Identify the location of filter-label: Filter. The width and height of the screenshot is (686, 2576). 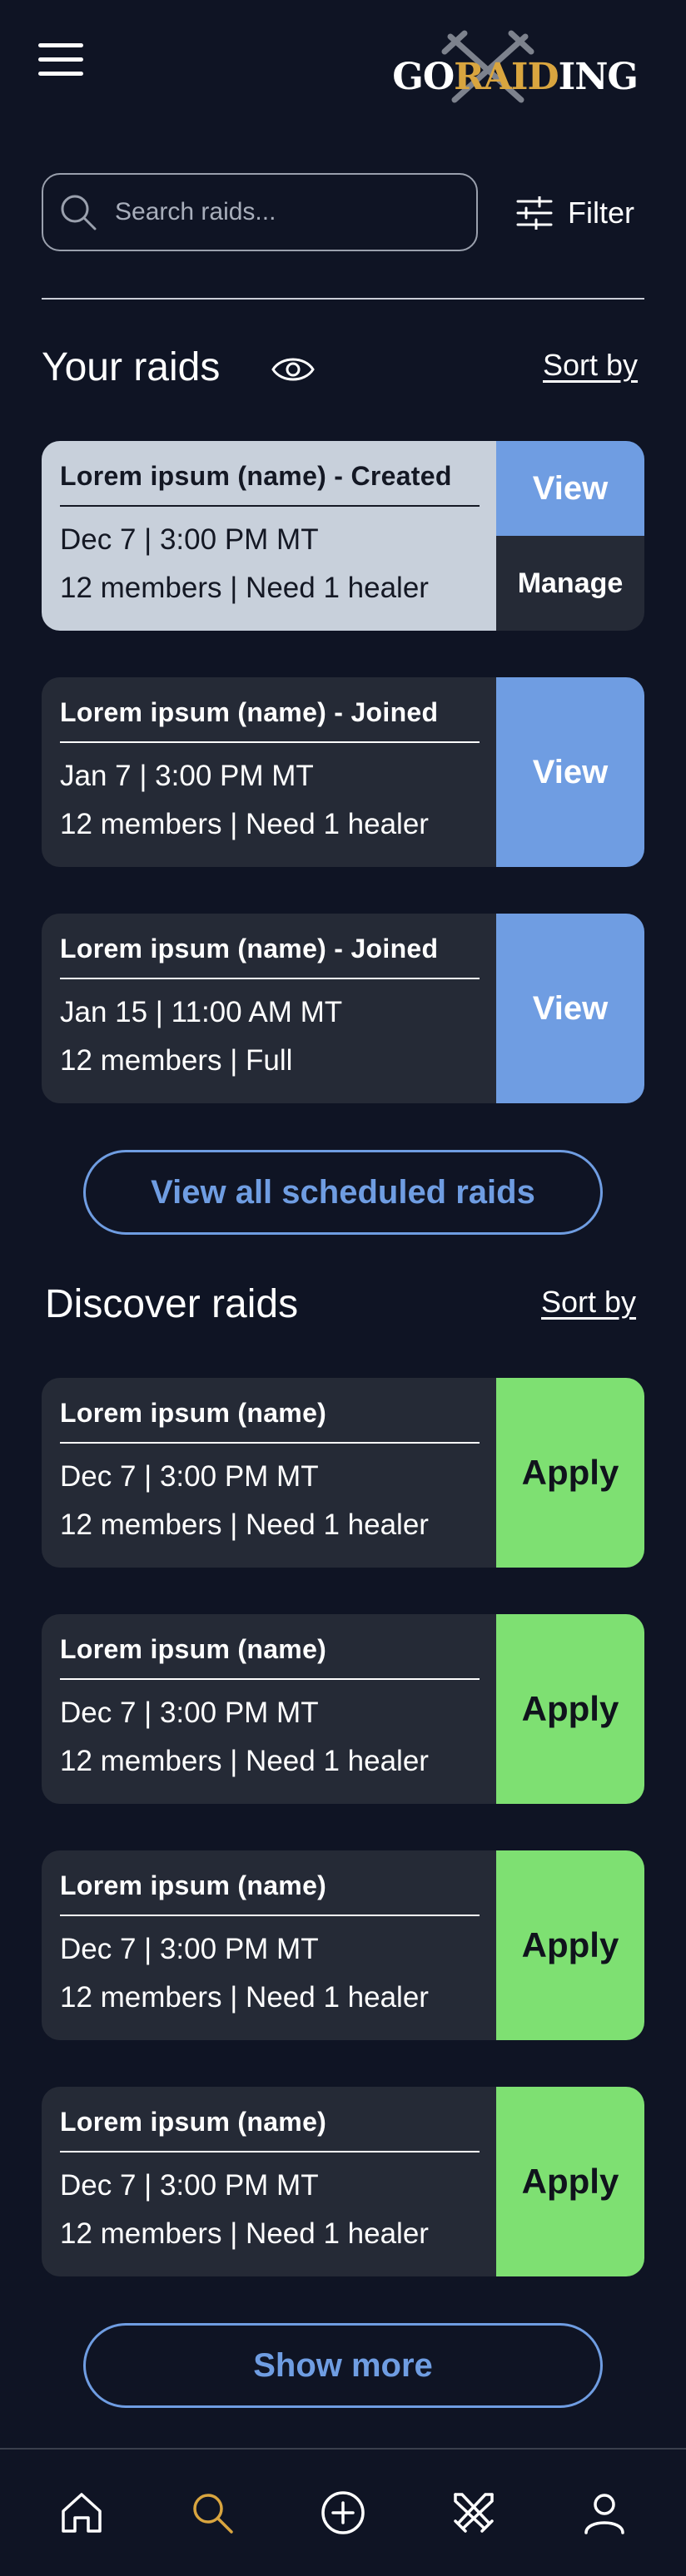
(601, 213).